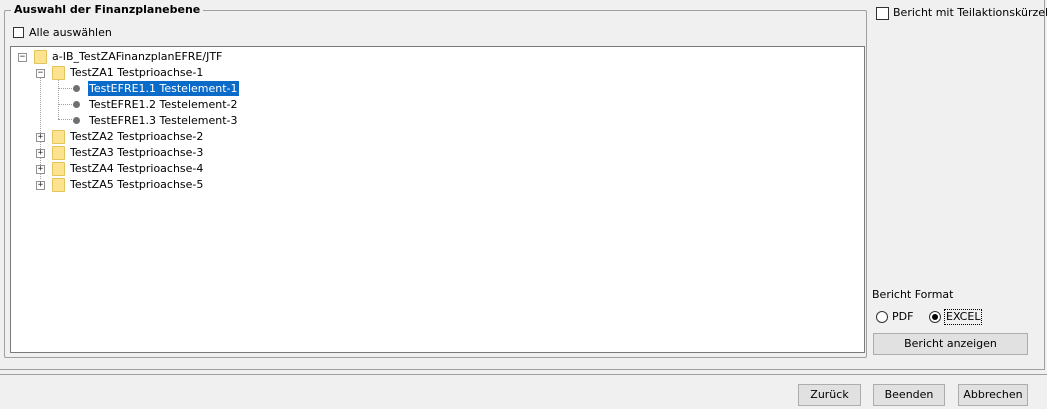 The height and width of the screenshot is (409, 1047). Describe the element at coordinates (950, 344) in the screenshot. I see `show-report-button: Bericht anzeigen` at that location.